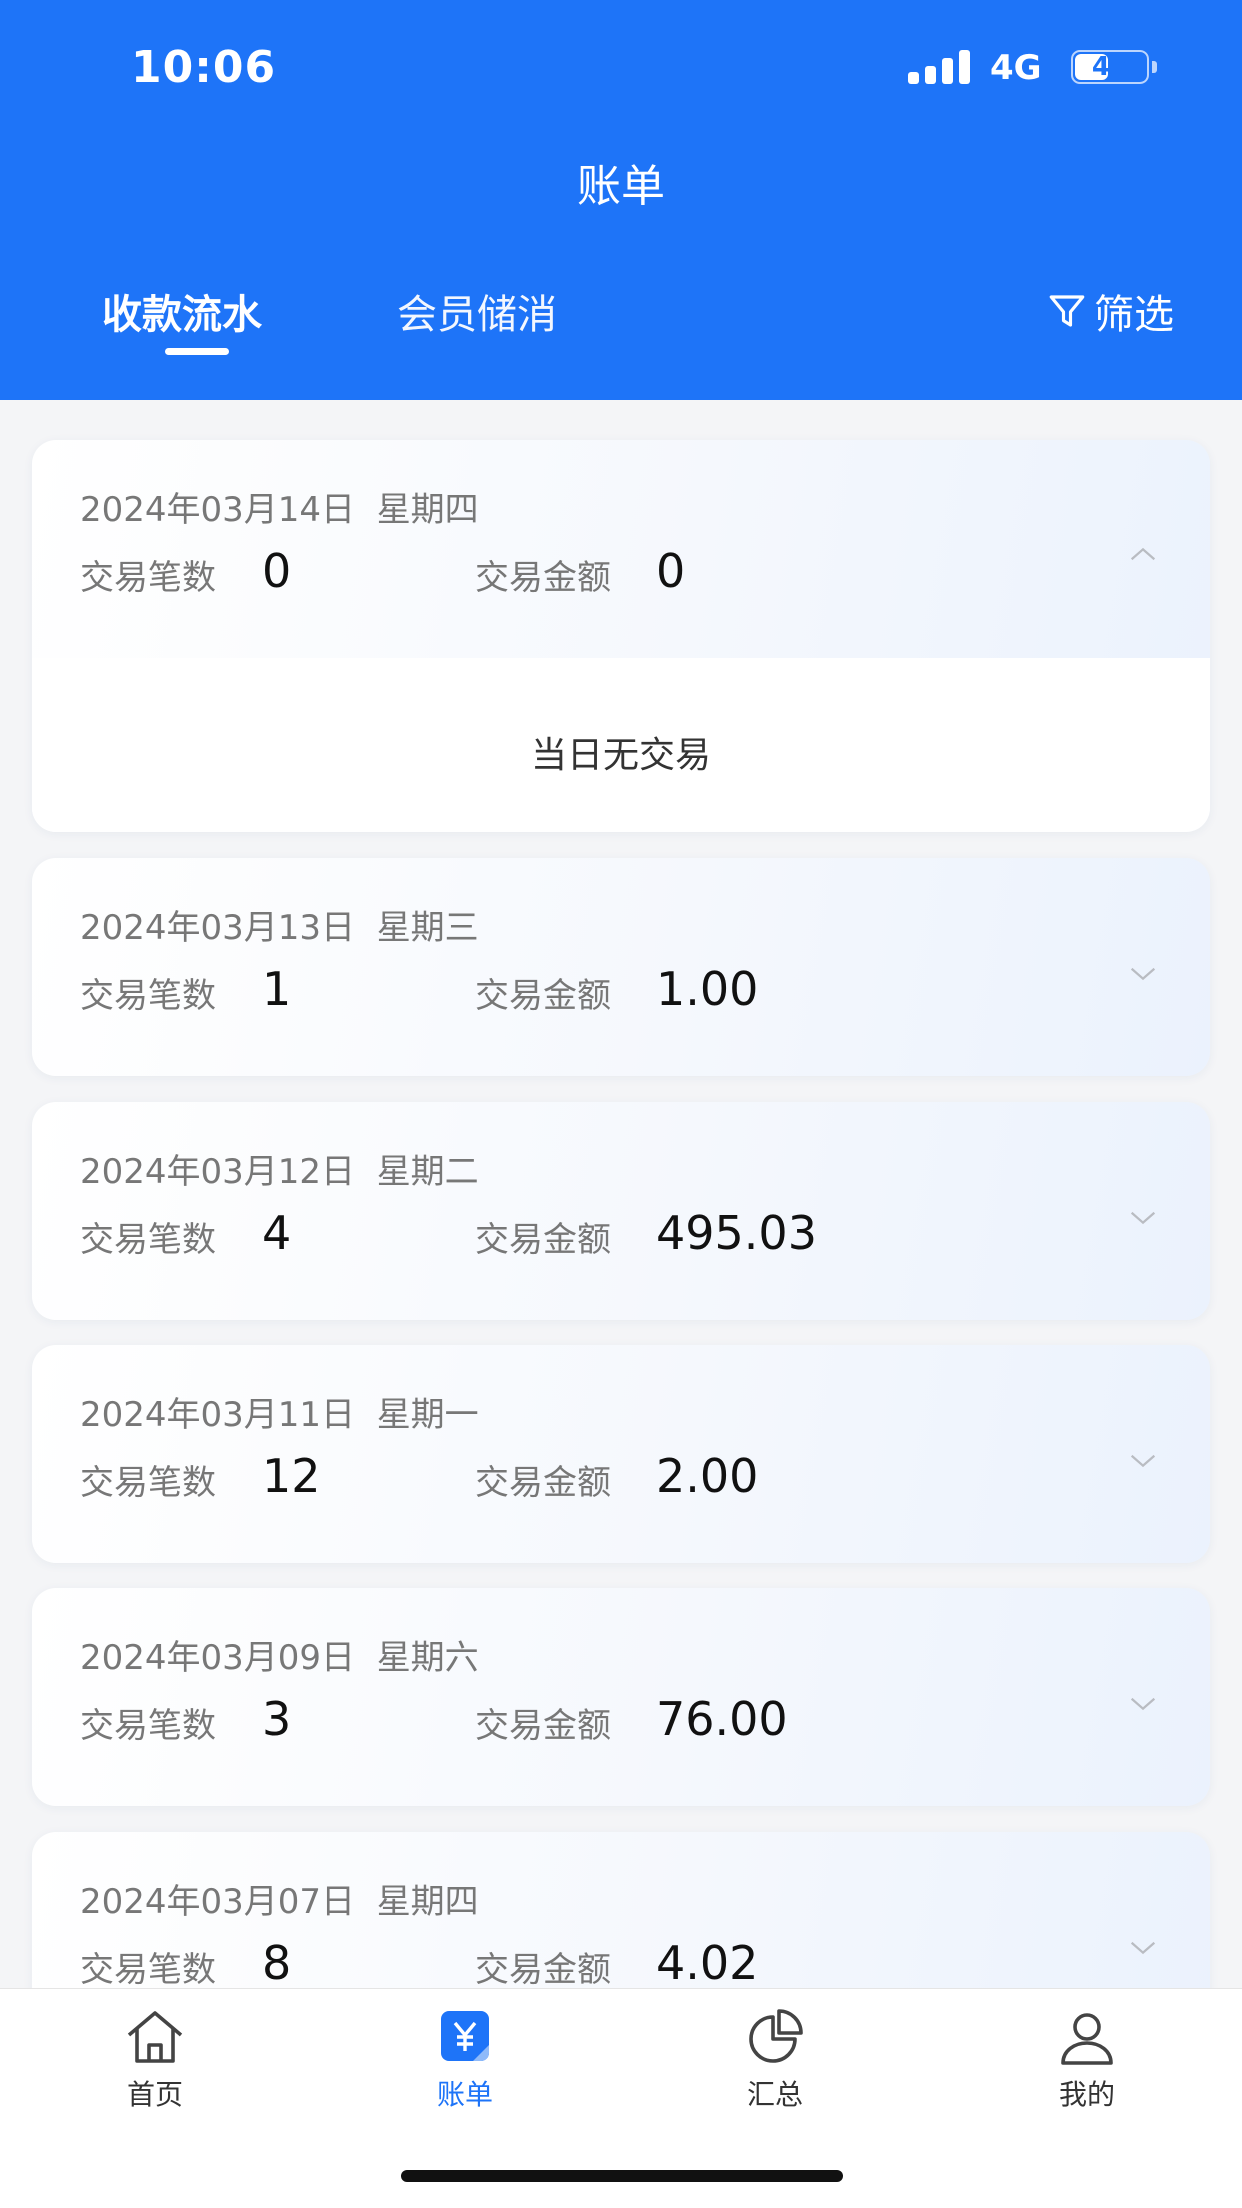 This screenshot has width=1242, height=2208. What do you see at coordinates (279, 1902) in the screenshot?
I see `card-date: 2024年03月07日 星期四` at bounding box center [279, 1902].